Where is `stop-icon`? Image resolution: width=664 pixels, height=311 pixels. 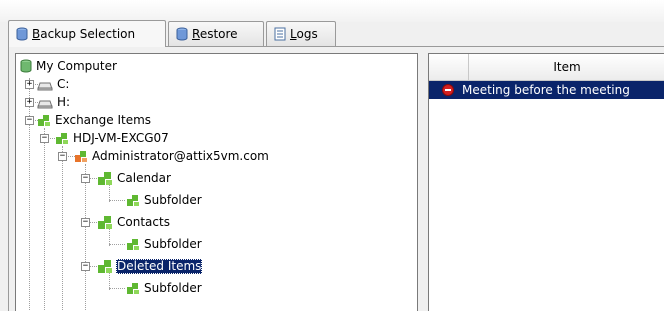 stop-icon is located at coordinates (448, 90).